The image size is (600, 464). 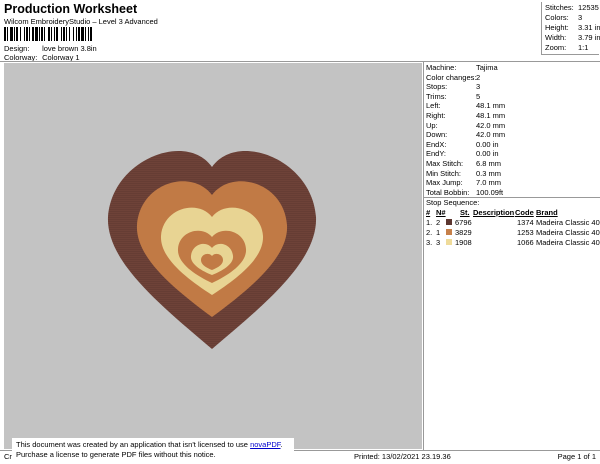 What do you see at coordinates (572, 47) in the screenshot?
I see `stat-zoom: Zoom: 1:1` at bounding box center [572, 47].